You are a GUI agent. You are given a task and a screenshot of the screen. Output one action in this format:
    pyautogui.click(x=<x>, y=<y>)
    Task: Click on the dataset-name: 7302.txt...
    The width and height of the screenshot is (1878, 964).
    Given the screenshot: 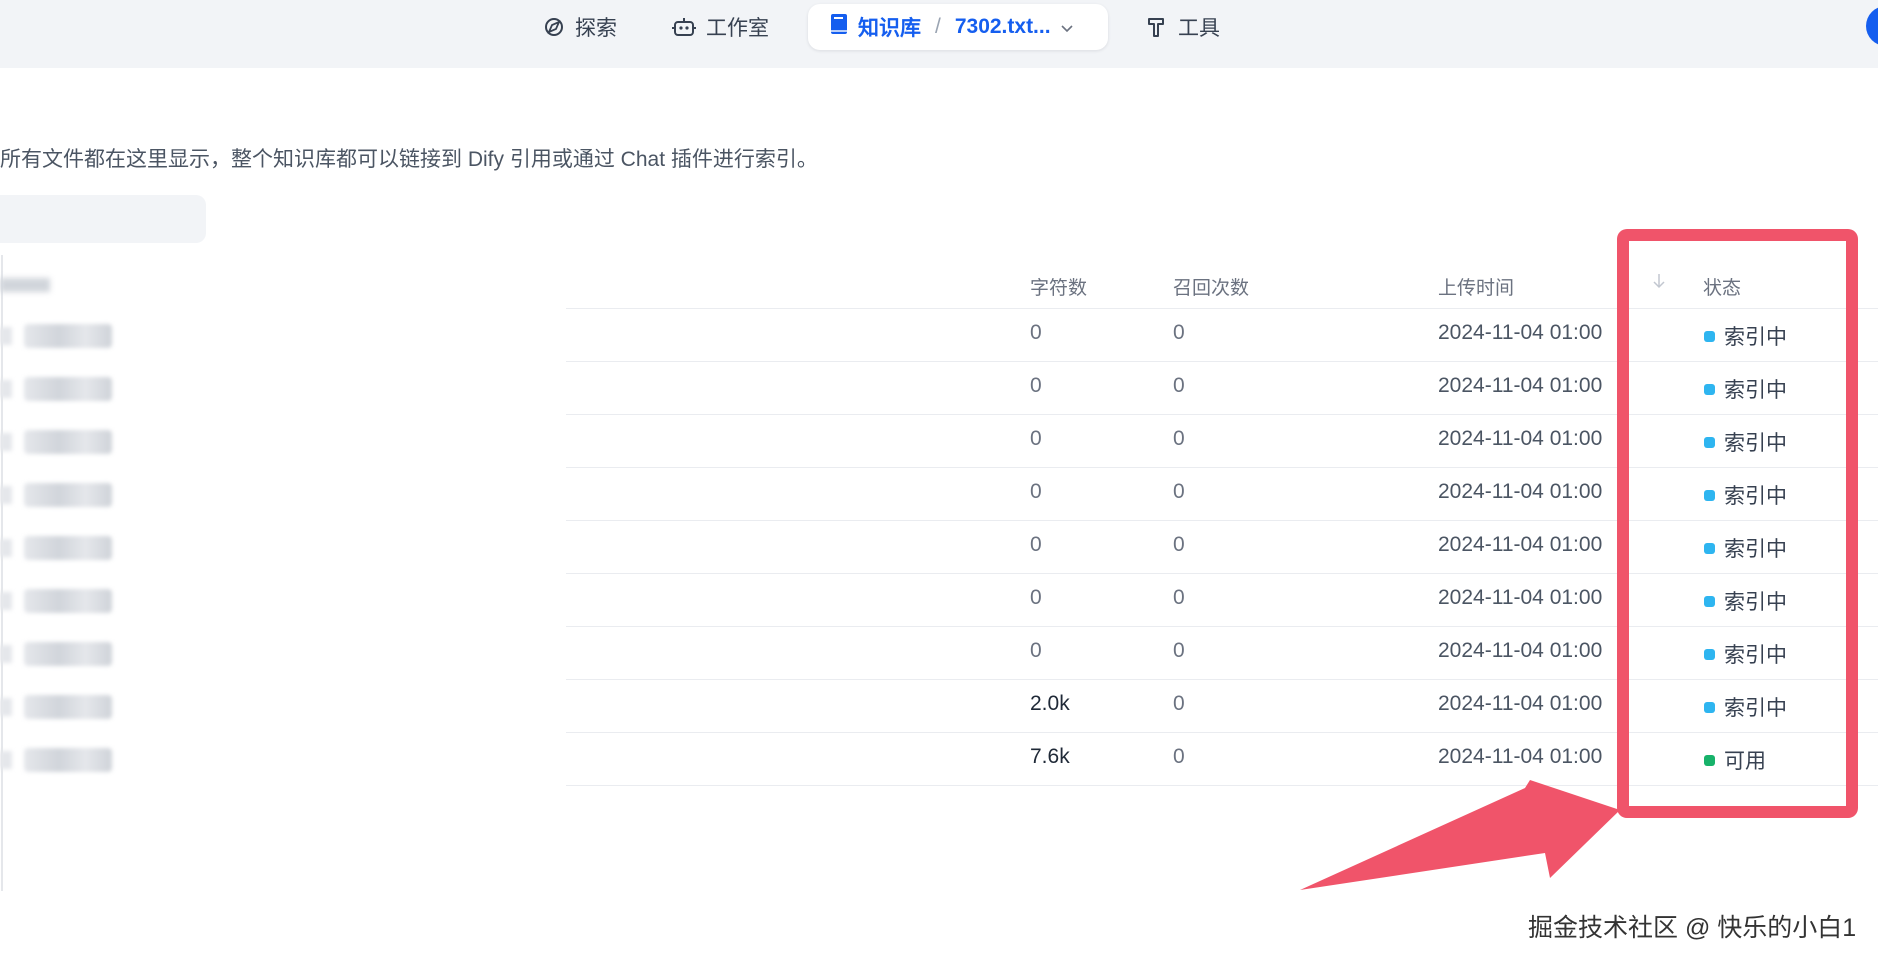 What is the action you would take?
    pyautogui.click(x=1003, y=27)
    